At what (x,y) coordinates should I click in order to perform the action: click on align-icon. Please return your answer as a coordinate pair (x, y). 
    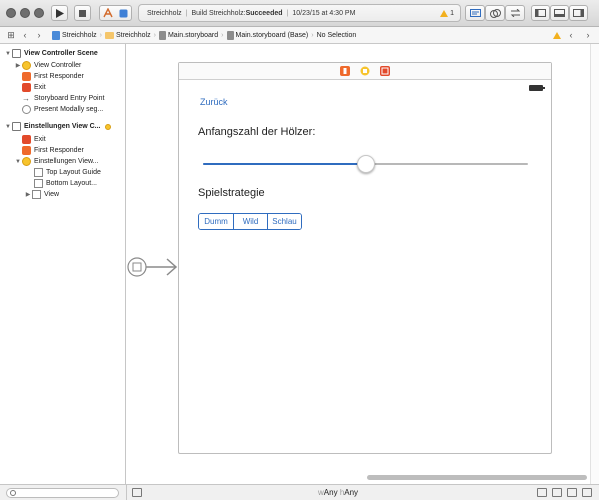
    Looking at the image, I should click on (557, 492).